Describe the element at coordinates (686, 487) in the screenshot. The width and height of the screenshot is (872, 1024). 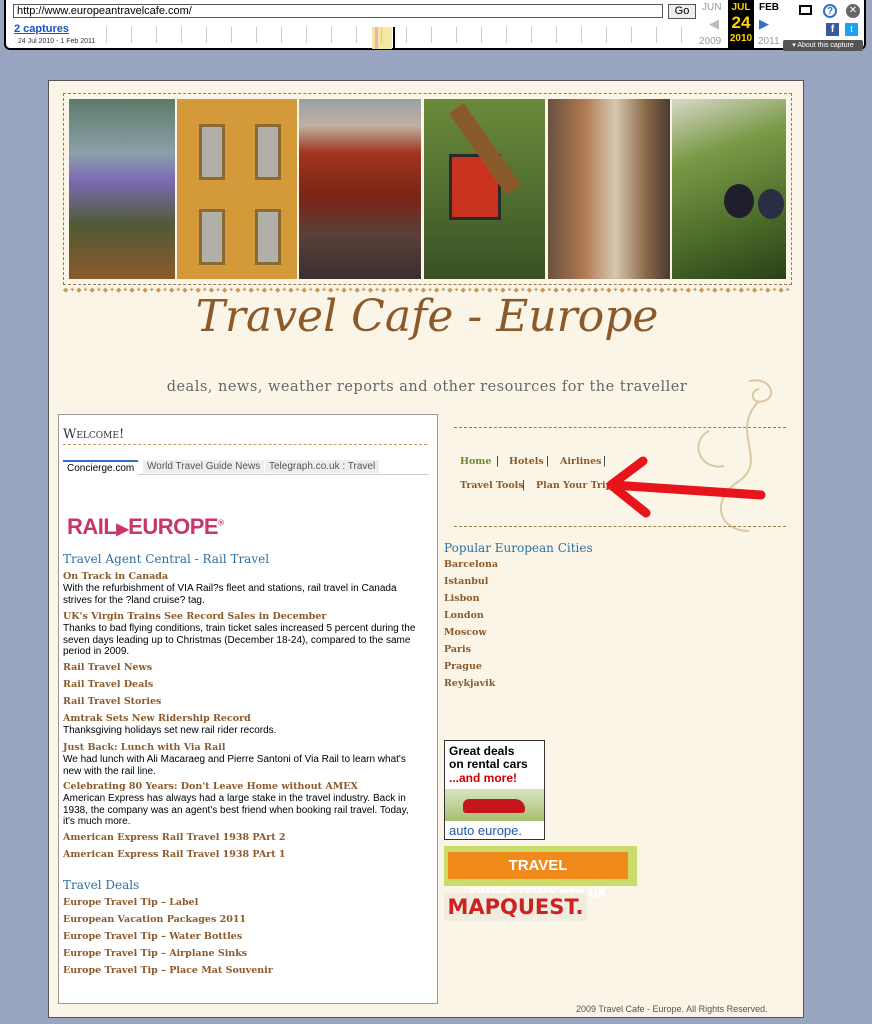
I see `red-arrow-icon` at that location.